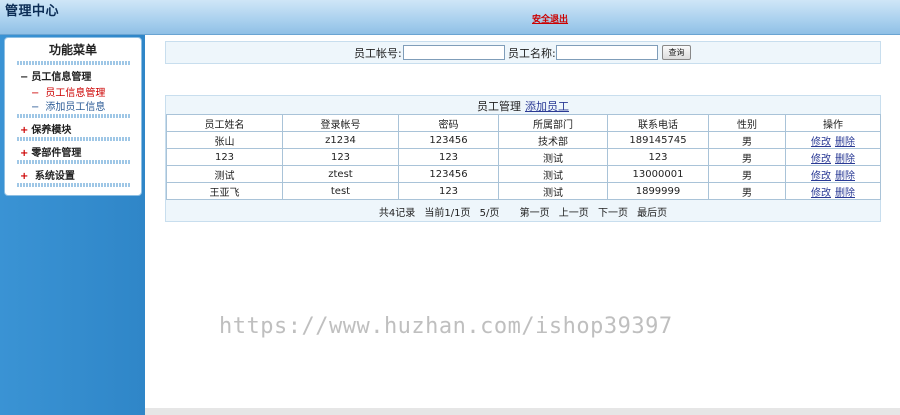 The image size is (900, 415). Describe the element at coordinates (658, 157) in the screenshot. I see `cell-phone: 123` at that location.